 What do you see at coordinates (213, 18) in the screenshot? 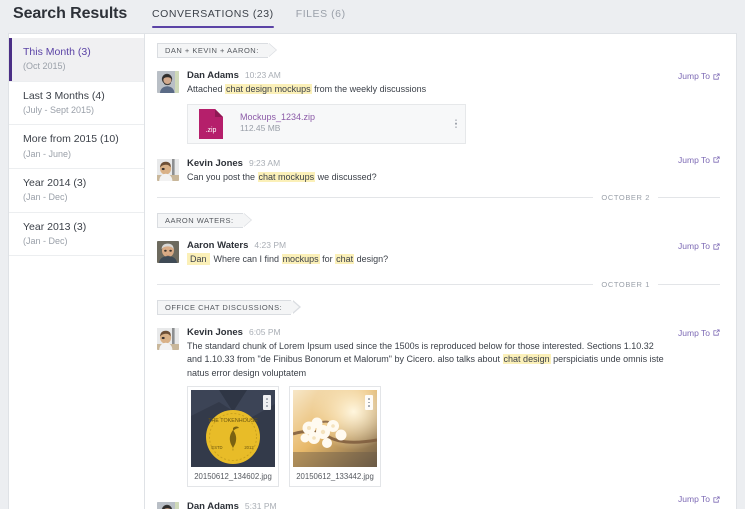
I see `tab-conversations: CONVERSATIONS (23)` at bounding box center [213, 18].